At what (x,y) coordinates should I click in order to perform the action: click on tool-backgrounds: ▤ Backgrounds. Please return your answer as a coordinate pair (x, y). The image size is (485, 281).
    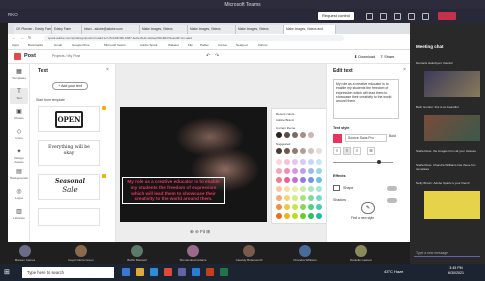
    Looking at the image, I should click on (19, 176).